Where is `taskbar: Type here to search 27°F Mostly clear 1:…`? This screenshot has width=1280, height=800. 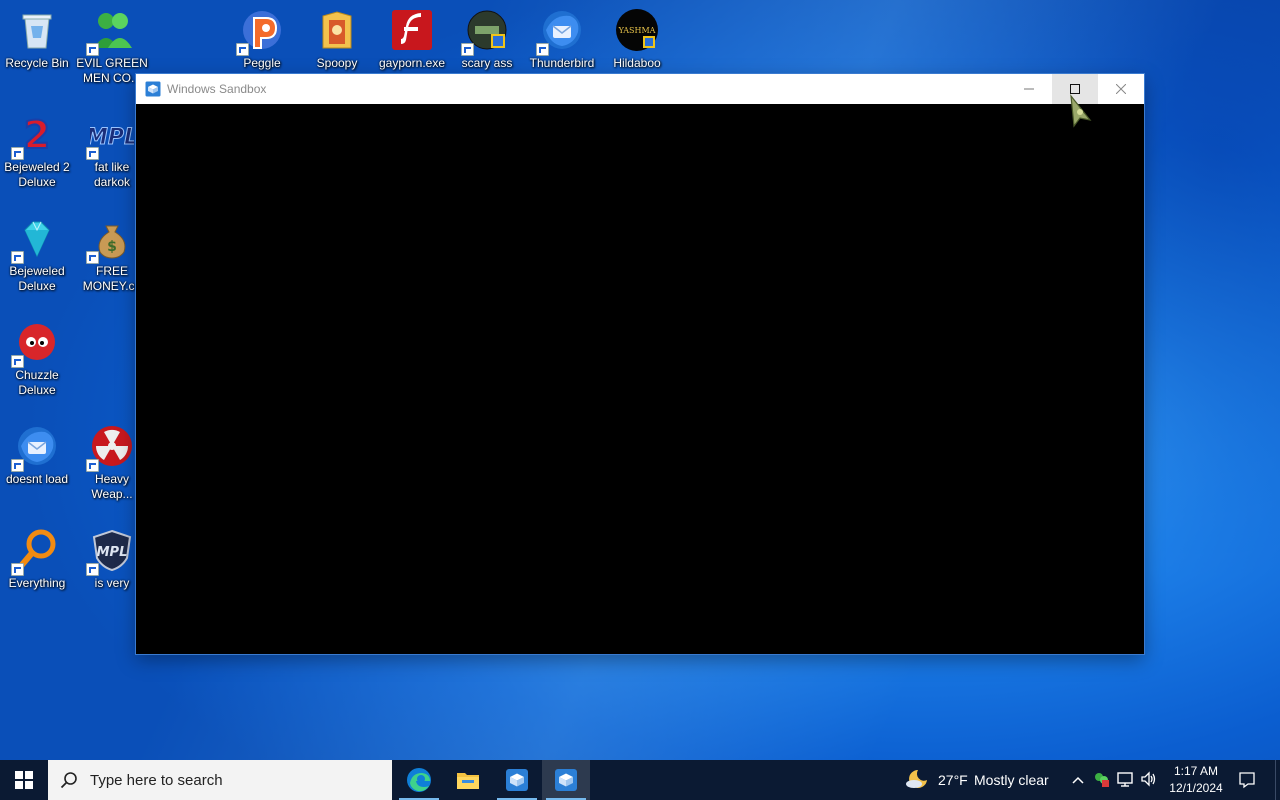 taskbar: Type here to search 27°F Mostly clear 1:… is located at coordinates (640, 780).